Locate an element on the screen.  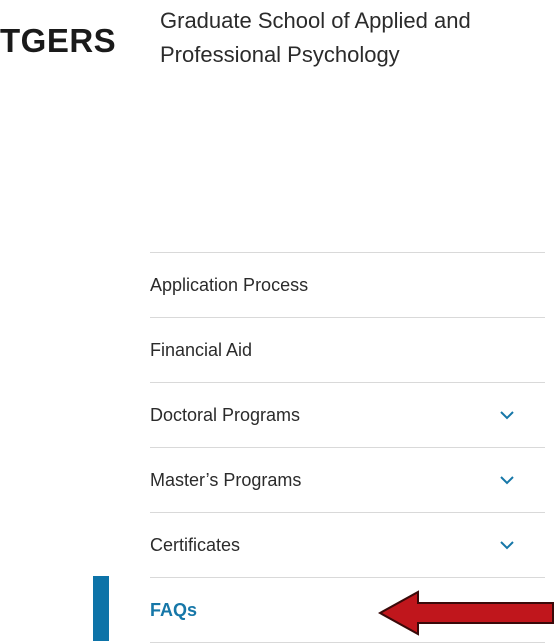
nav-item-masters-programs: Master’s Programs is located at coordinates (347, 480).